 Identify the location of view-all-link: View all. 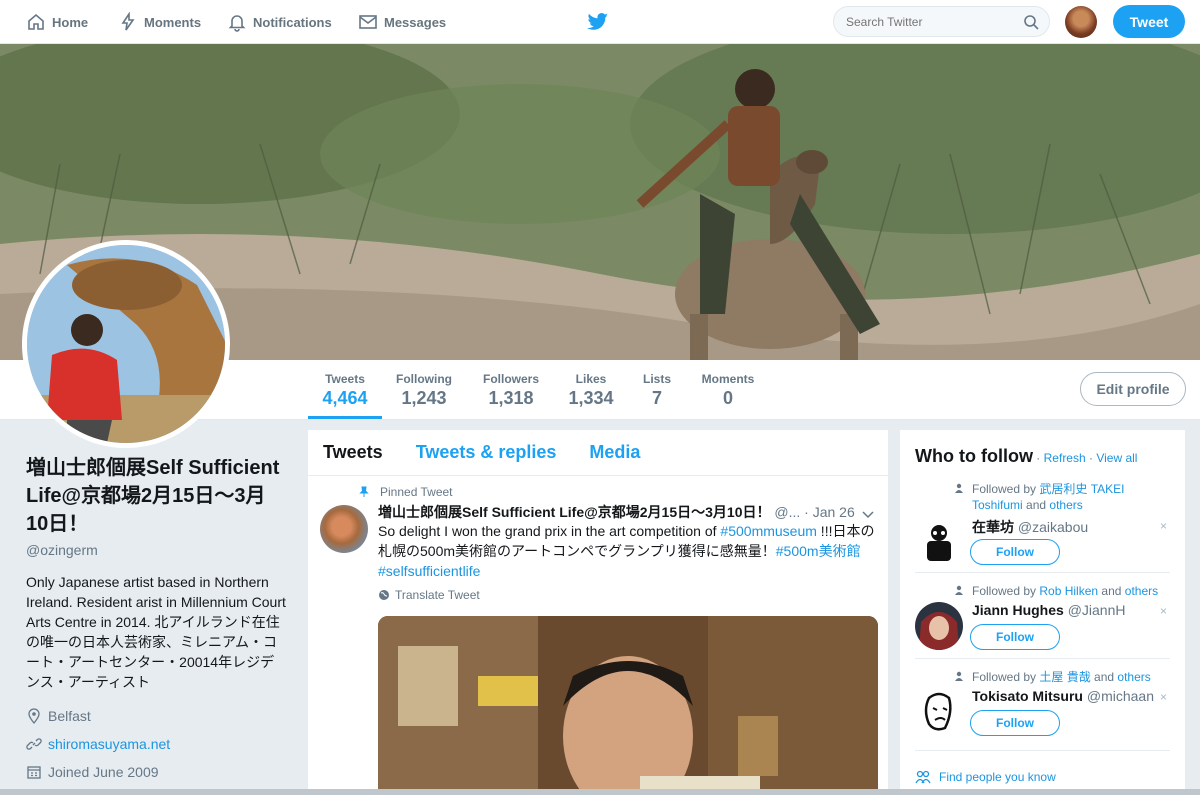
(1116, 458).